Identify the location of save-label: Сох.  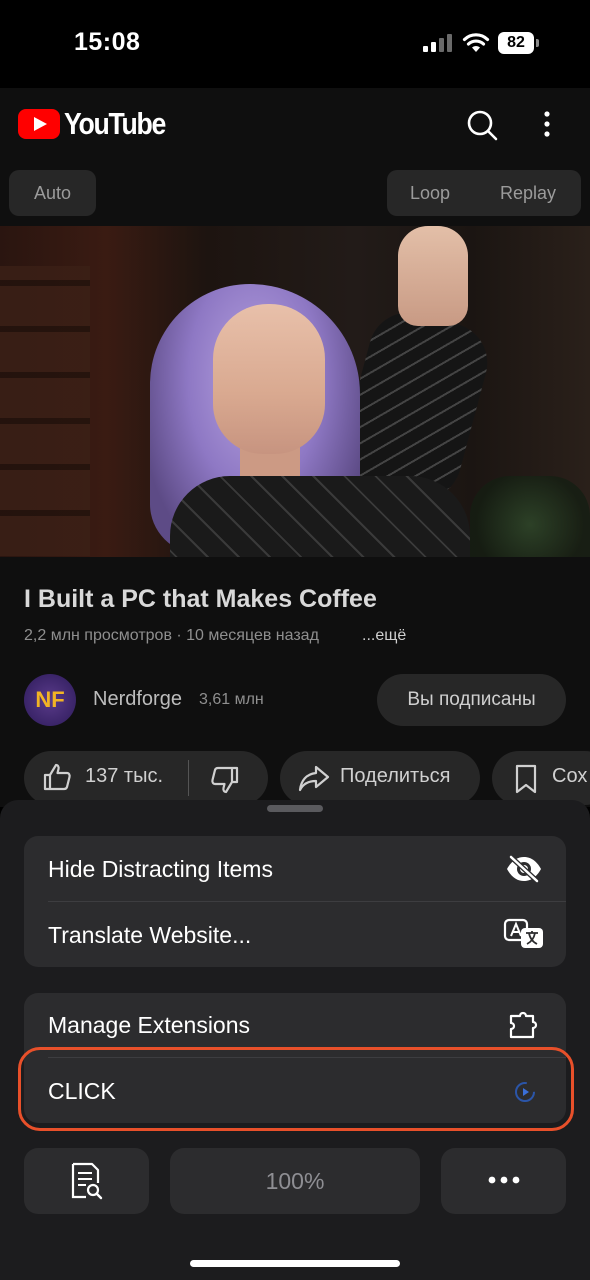
(570, 776).